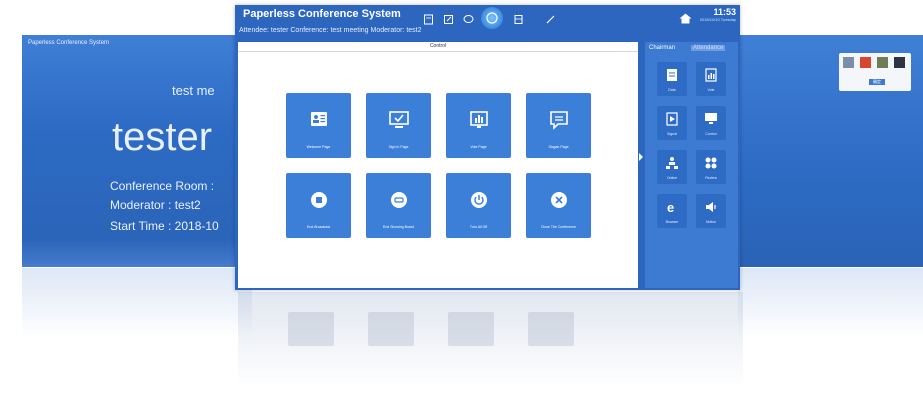  What do you see at coordinates (848, 62) in the screenshot?
I see `theme-swatch-gray` at bounding box center [848, 62].